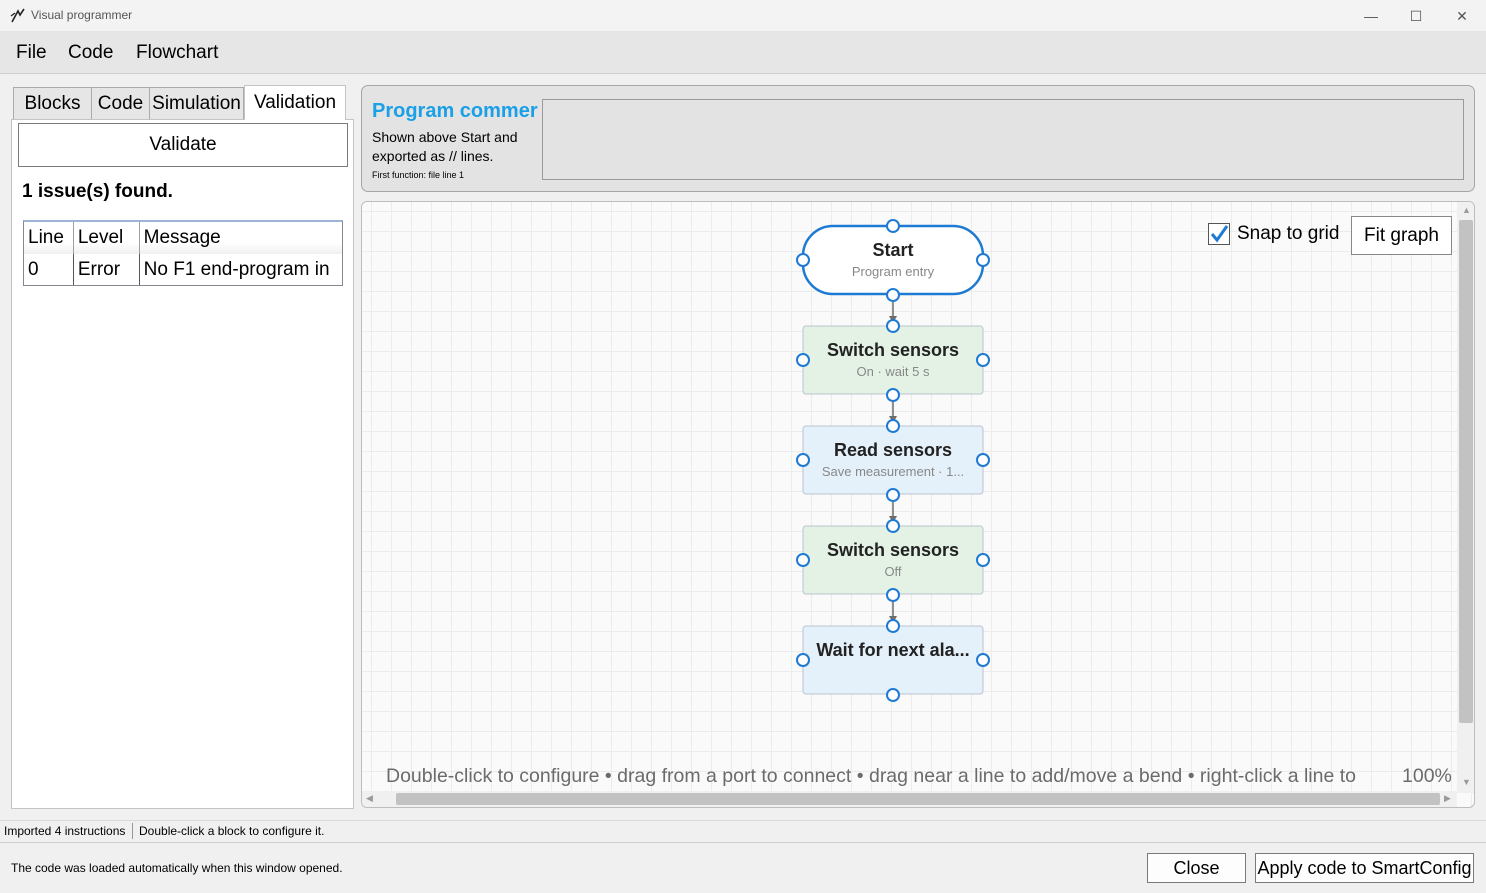  What do you see at coordinates (892, 250) in the screenshot?
I see `node-title: Start` at bounding box center [892, 250].